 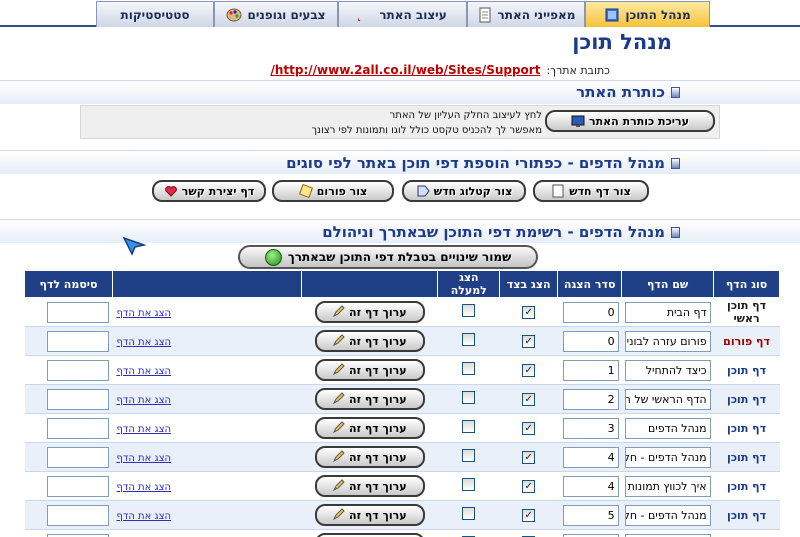 I want to click on create-contact-page-button: דף יצירת קשר, so click(x=209, y=191).